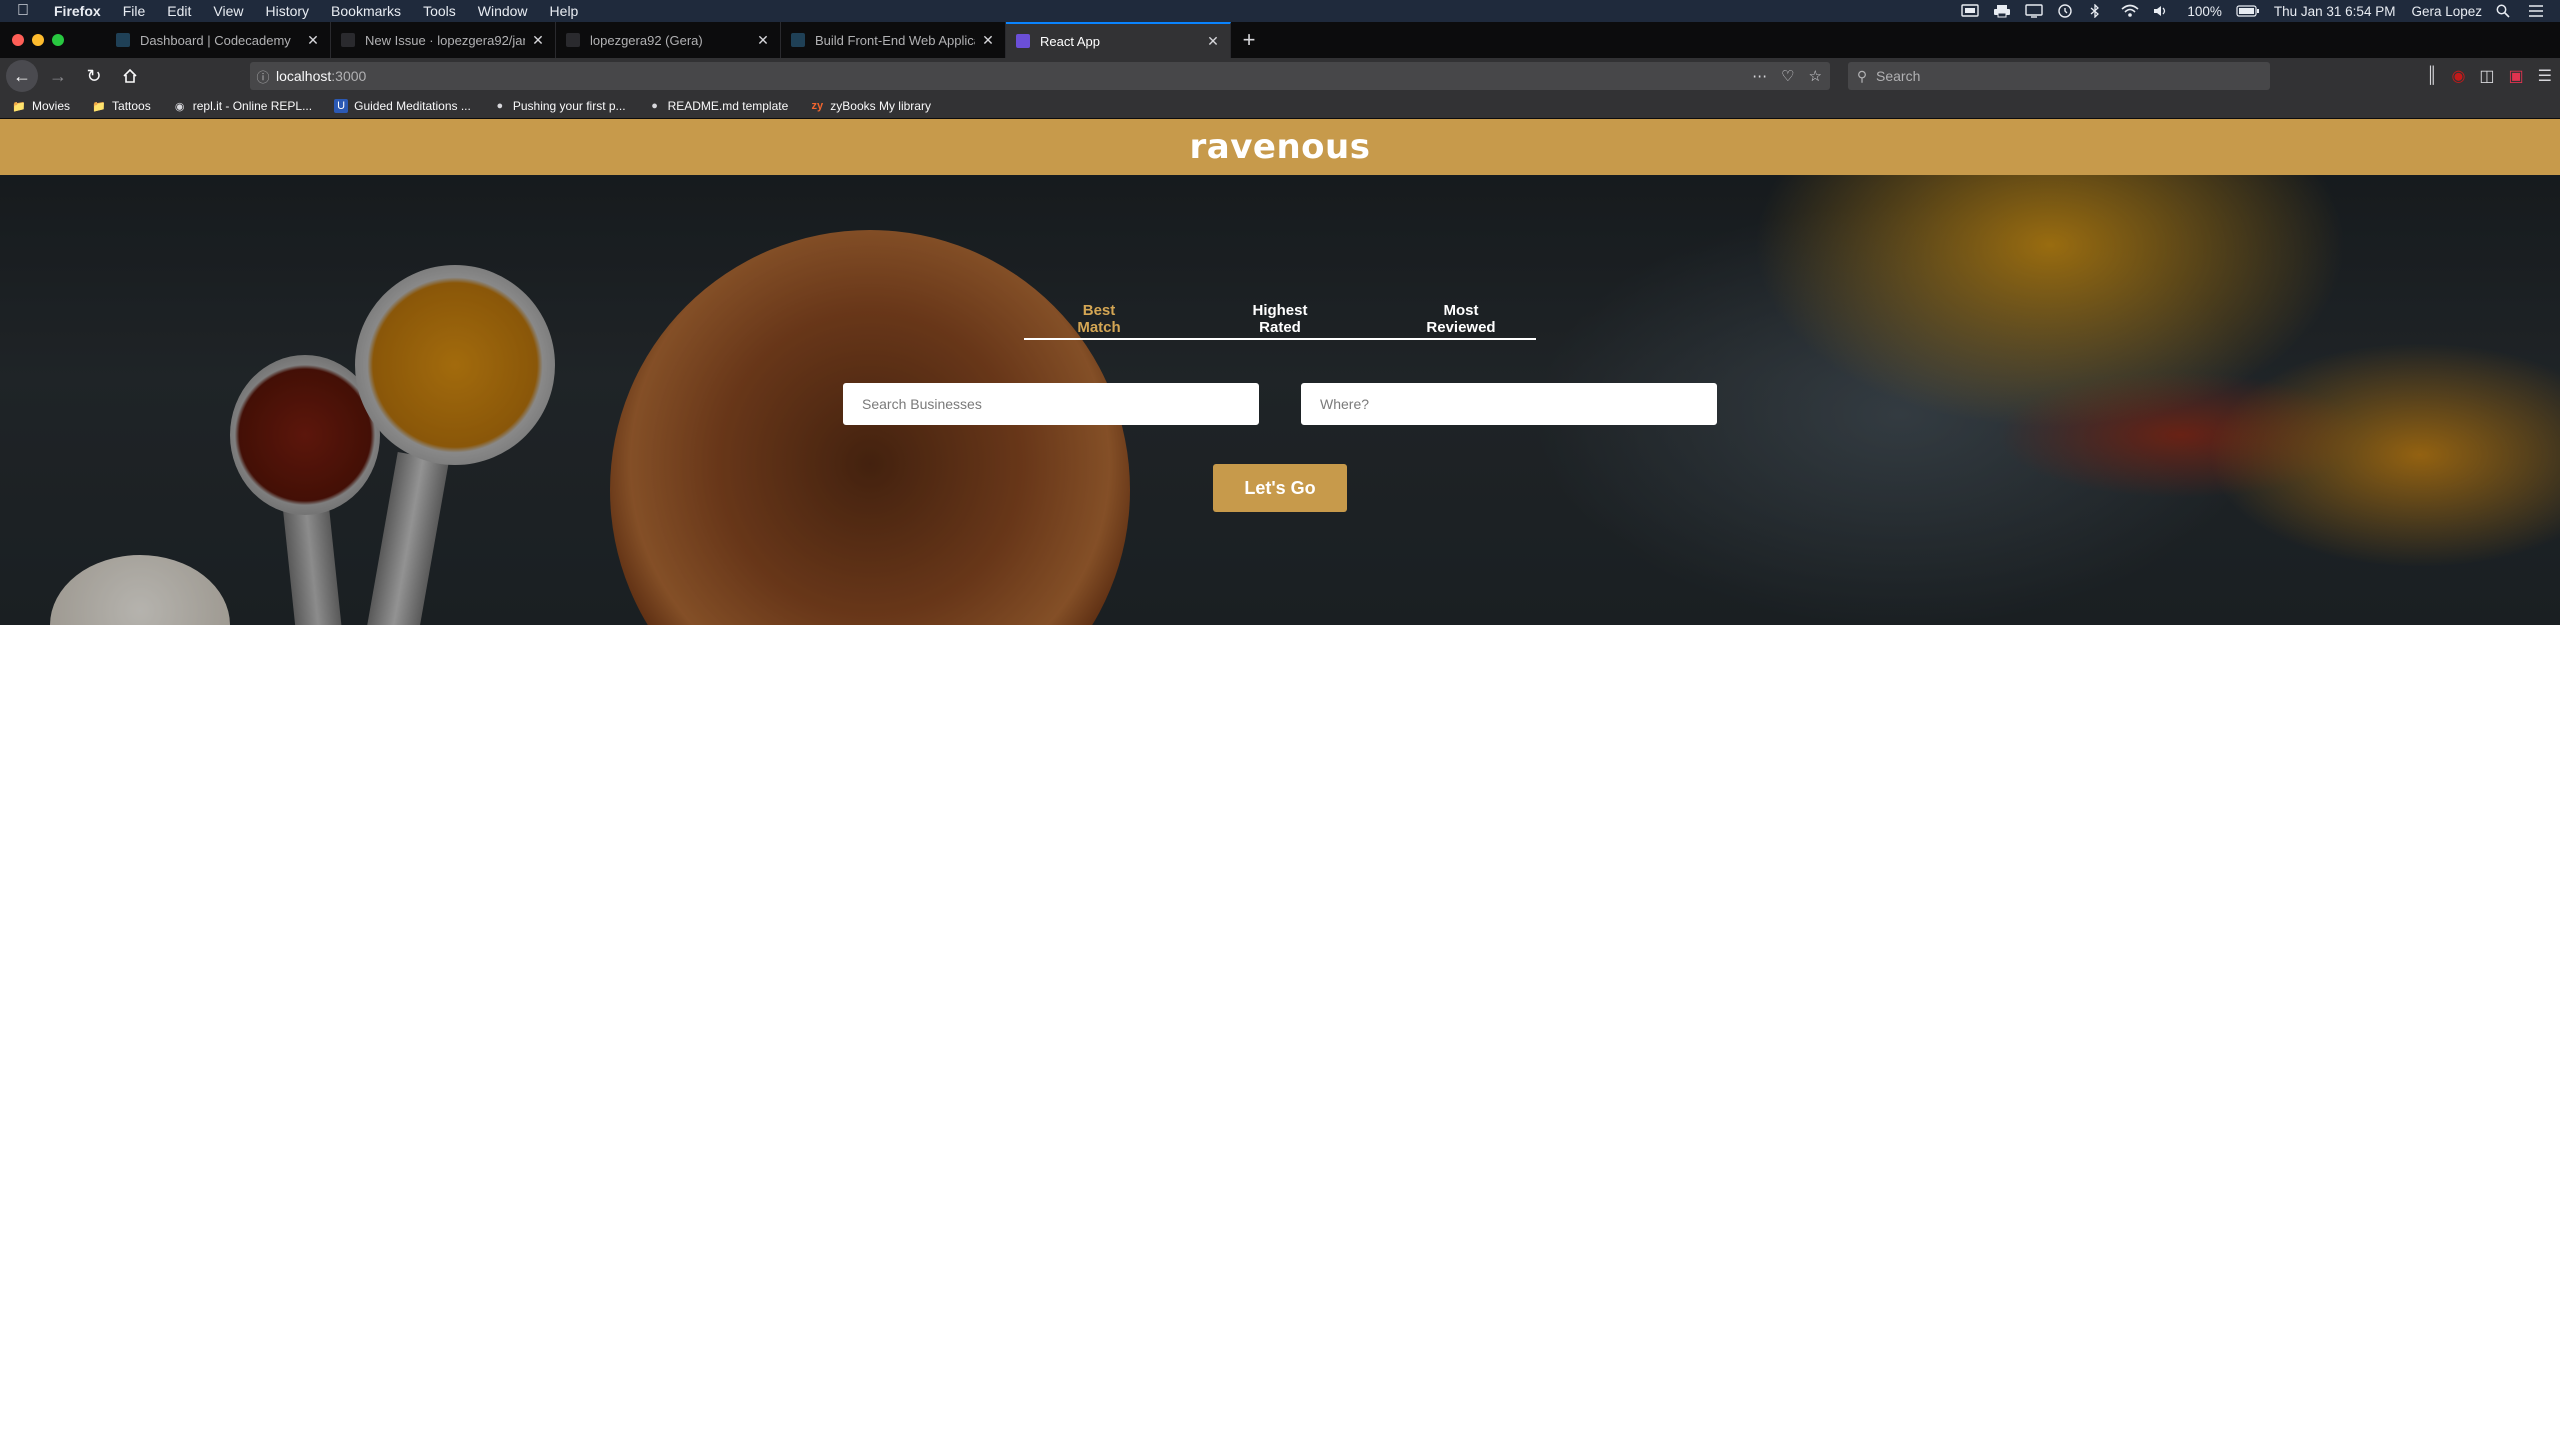 This screenshot has height=1440, width=2560. What do you see at coordinates (287, 11) in the screenshot?
I see `menu-history: History` at bounding box center [287, 11].